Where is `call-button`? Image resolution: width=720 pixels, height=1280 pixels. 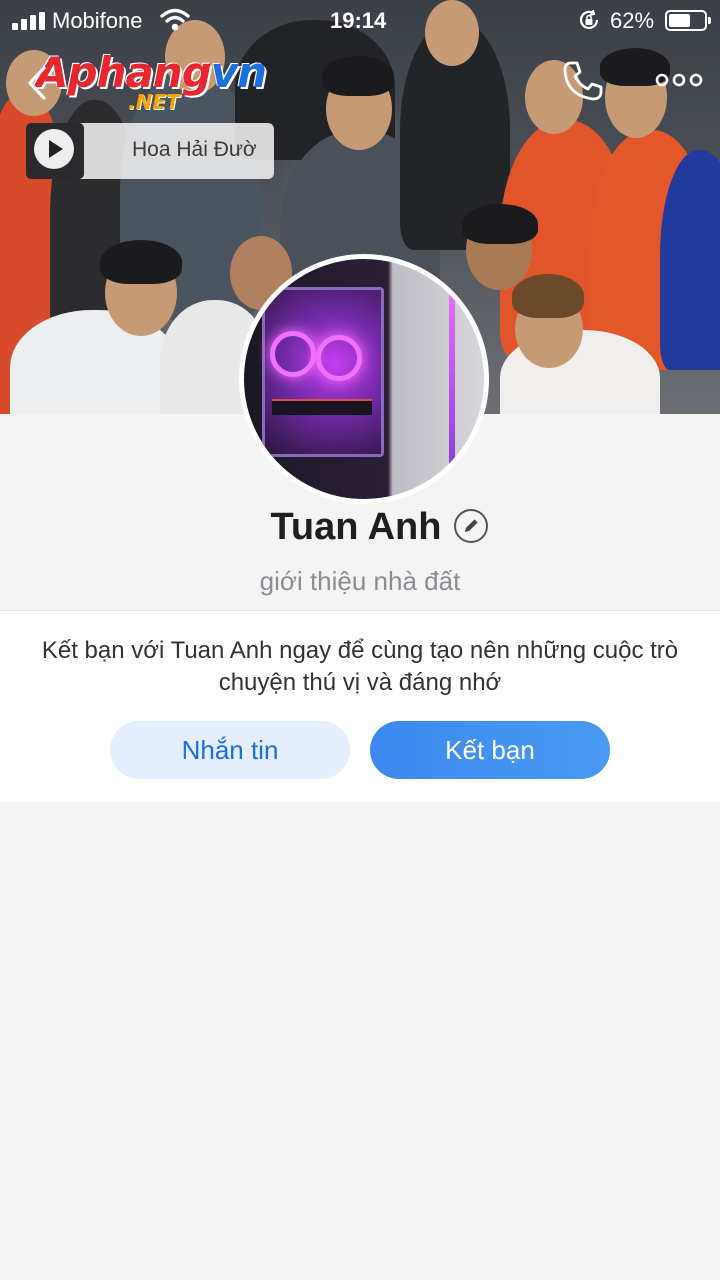 call-button is located at coordinates (583, 81).